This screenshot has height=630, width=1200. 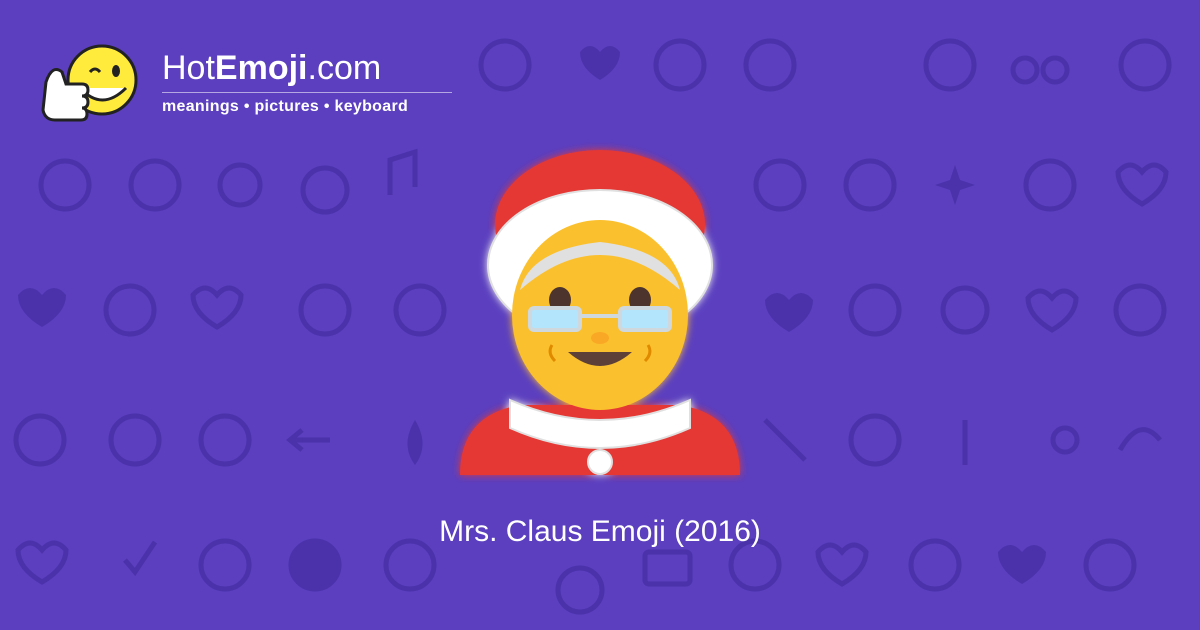 I want to click on logo-tagline: meanings • pictures • keyboard, so click(x=285, y=106).